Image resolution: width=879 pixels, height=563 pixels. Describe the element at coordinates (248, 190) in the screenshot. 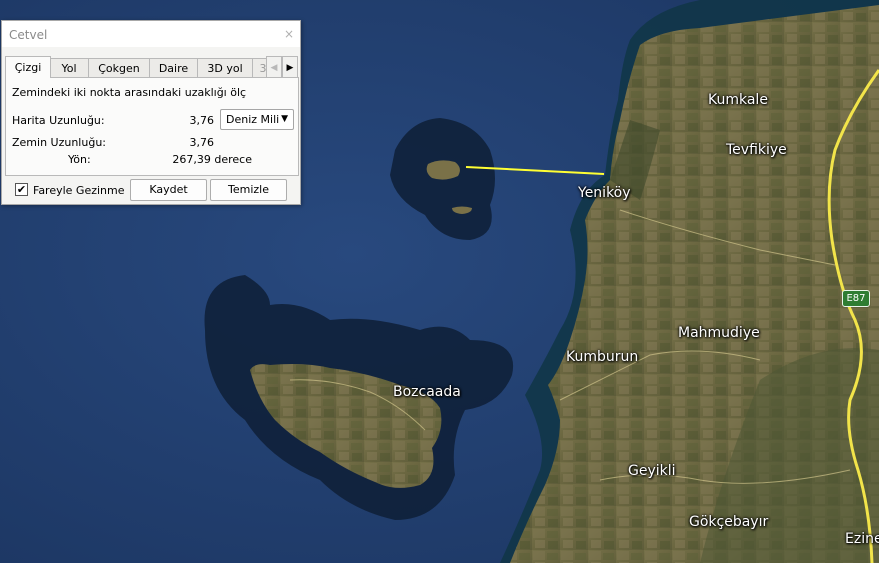

I see `clear-button: Temizle` at that location.